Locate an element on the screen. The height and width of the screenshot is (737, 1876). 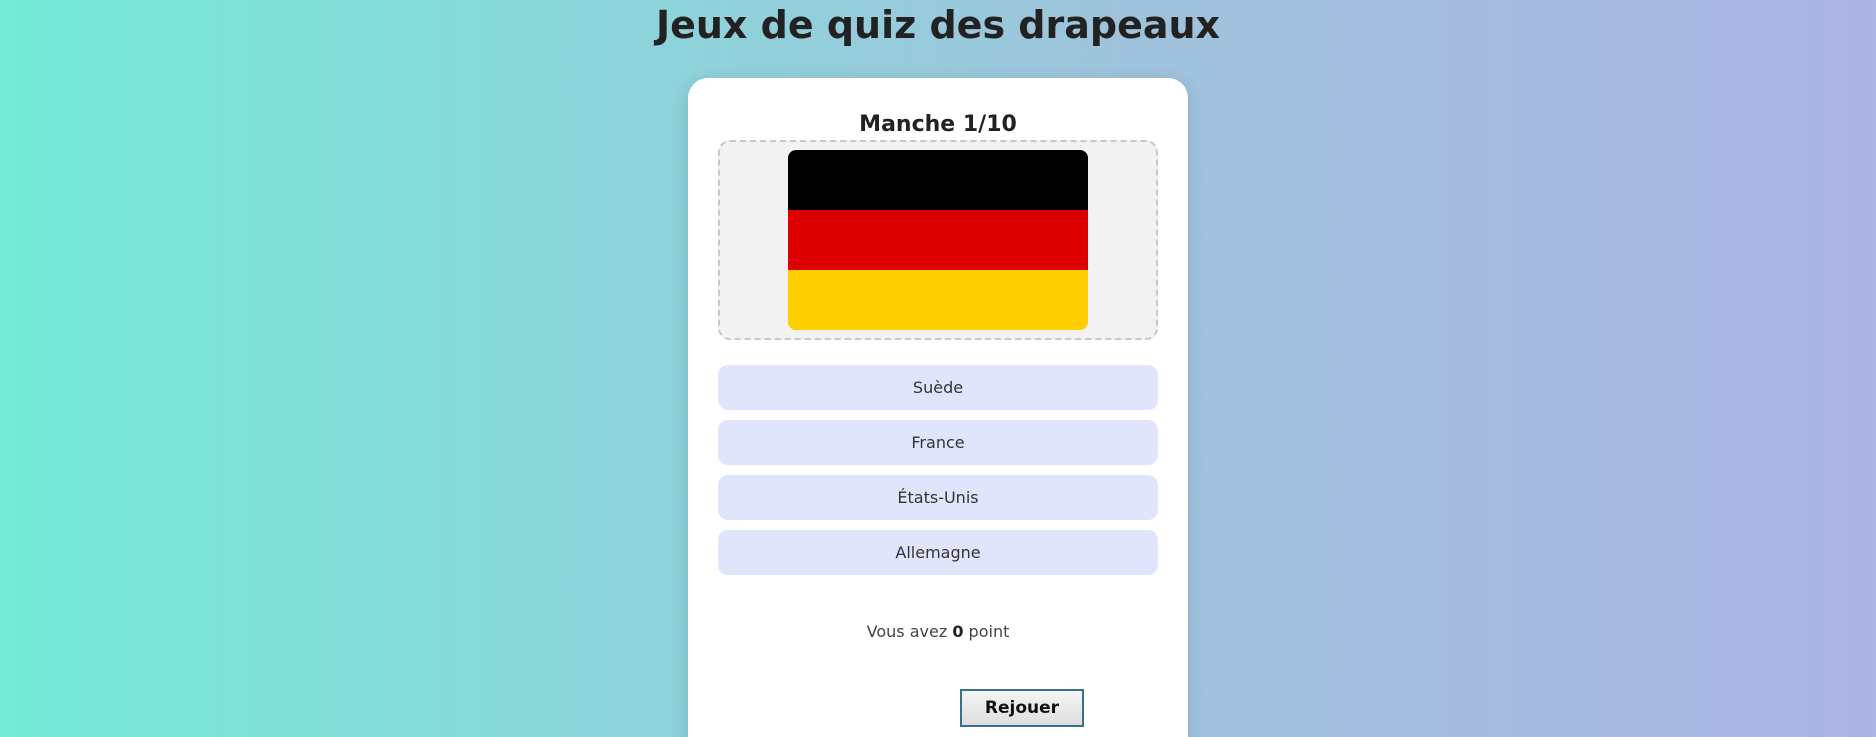
answer-button-suede: Suède is located at coordinates (938, 387).